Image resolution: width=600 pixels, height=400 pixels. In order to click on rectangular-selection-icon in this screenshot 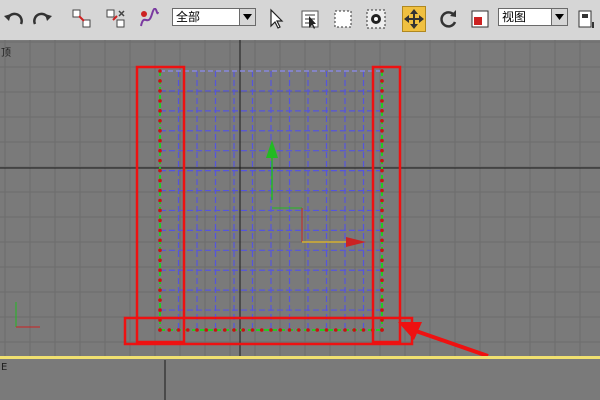, I will do `click(343, 19)`.